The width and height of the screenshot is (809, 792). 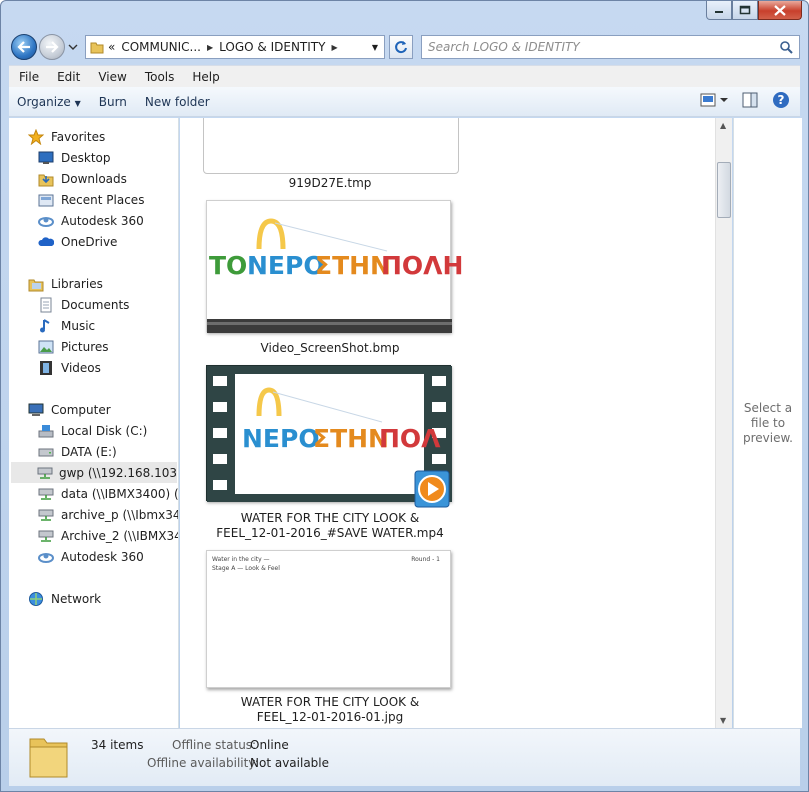 What do you see at coordinates (94, 178) in the screenshot?
I see `nav-label: Downloads` at bounding box center [94, 178].